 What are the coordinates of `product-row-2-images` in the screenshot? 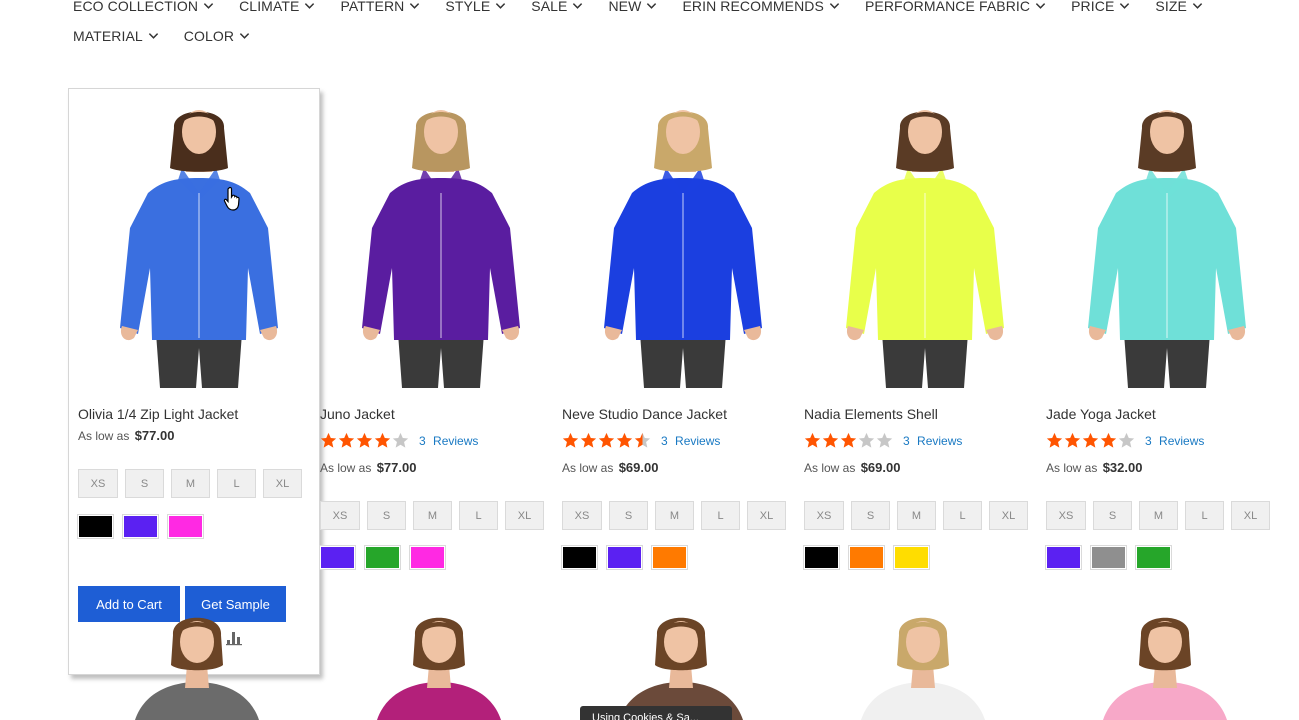 It's located at (681, 668).